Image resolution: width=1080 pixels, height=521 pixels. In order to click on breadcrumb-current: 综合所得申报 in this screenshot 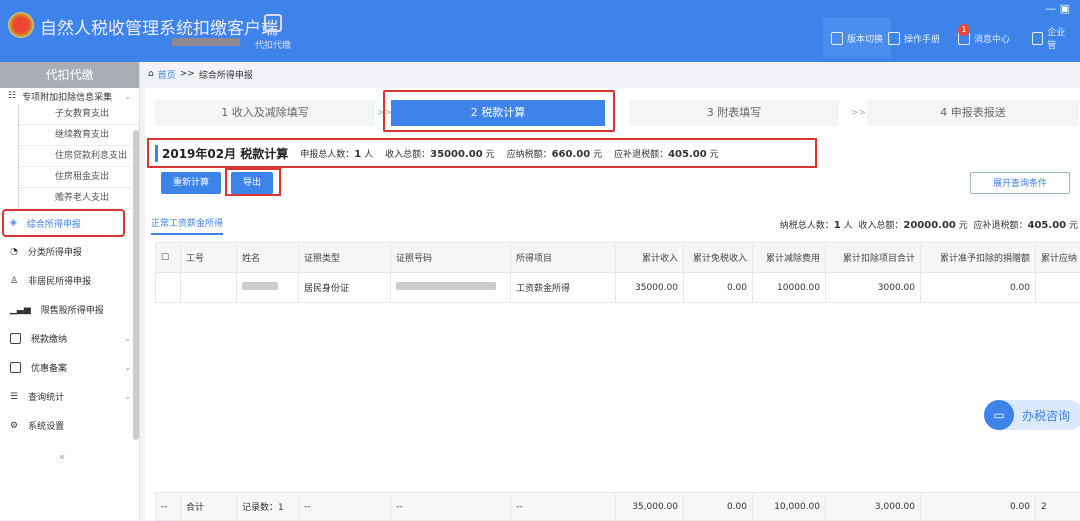, I will do `click(226, 74)`.